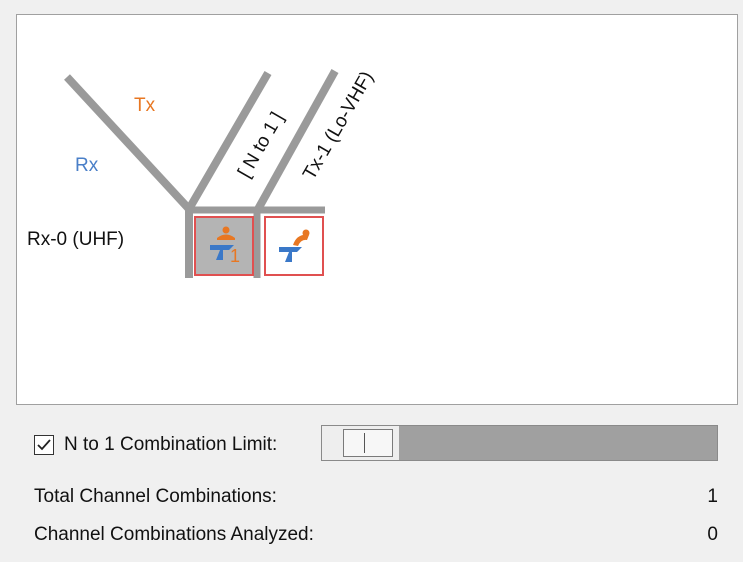 The image size is (743, 562). What do you see at coordinates (75, 239) in the screenshot?
I see `row-header-rx-0: Rx-0 (UHF)` at bounding box center [75, 239].